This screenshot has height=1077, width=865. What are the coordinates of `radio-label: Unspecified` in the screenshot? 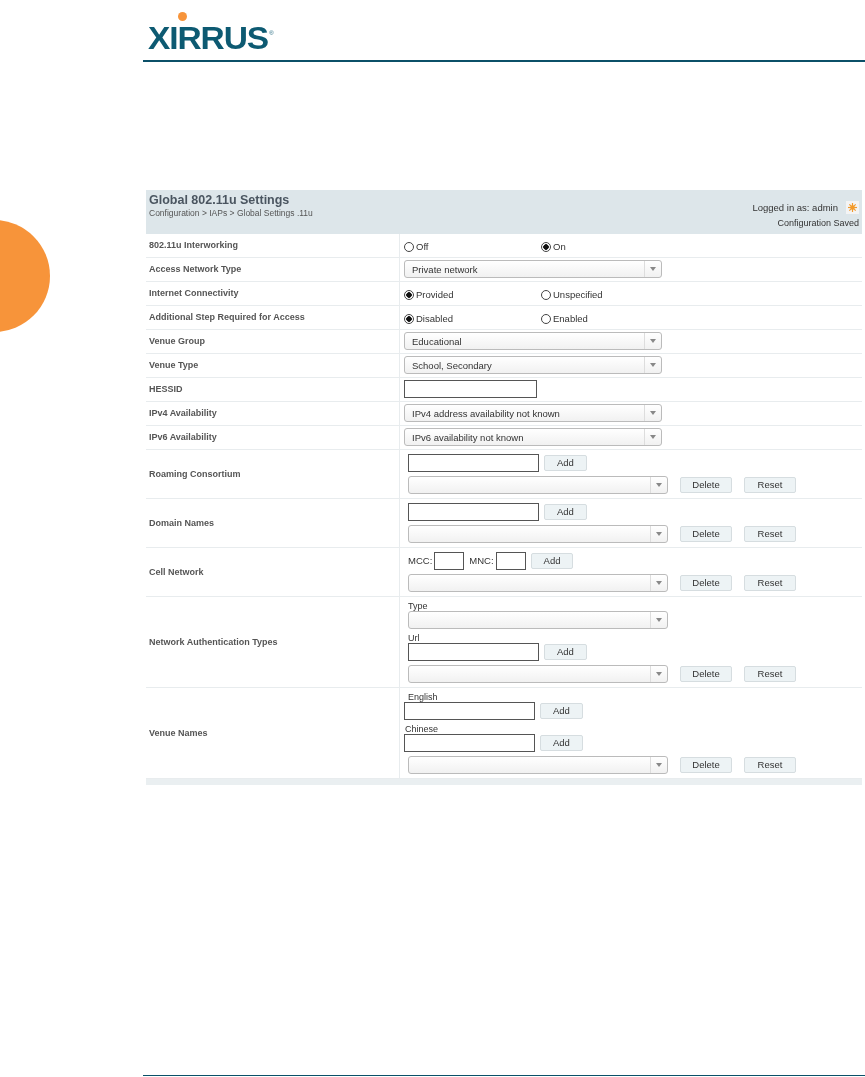 It's located at (578, 294).